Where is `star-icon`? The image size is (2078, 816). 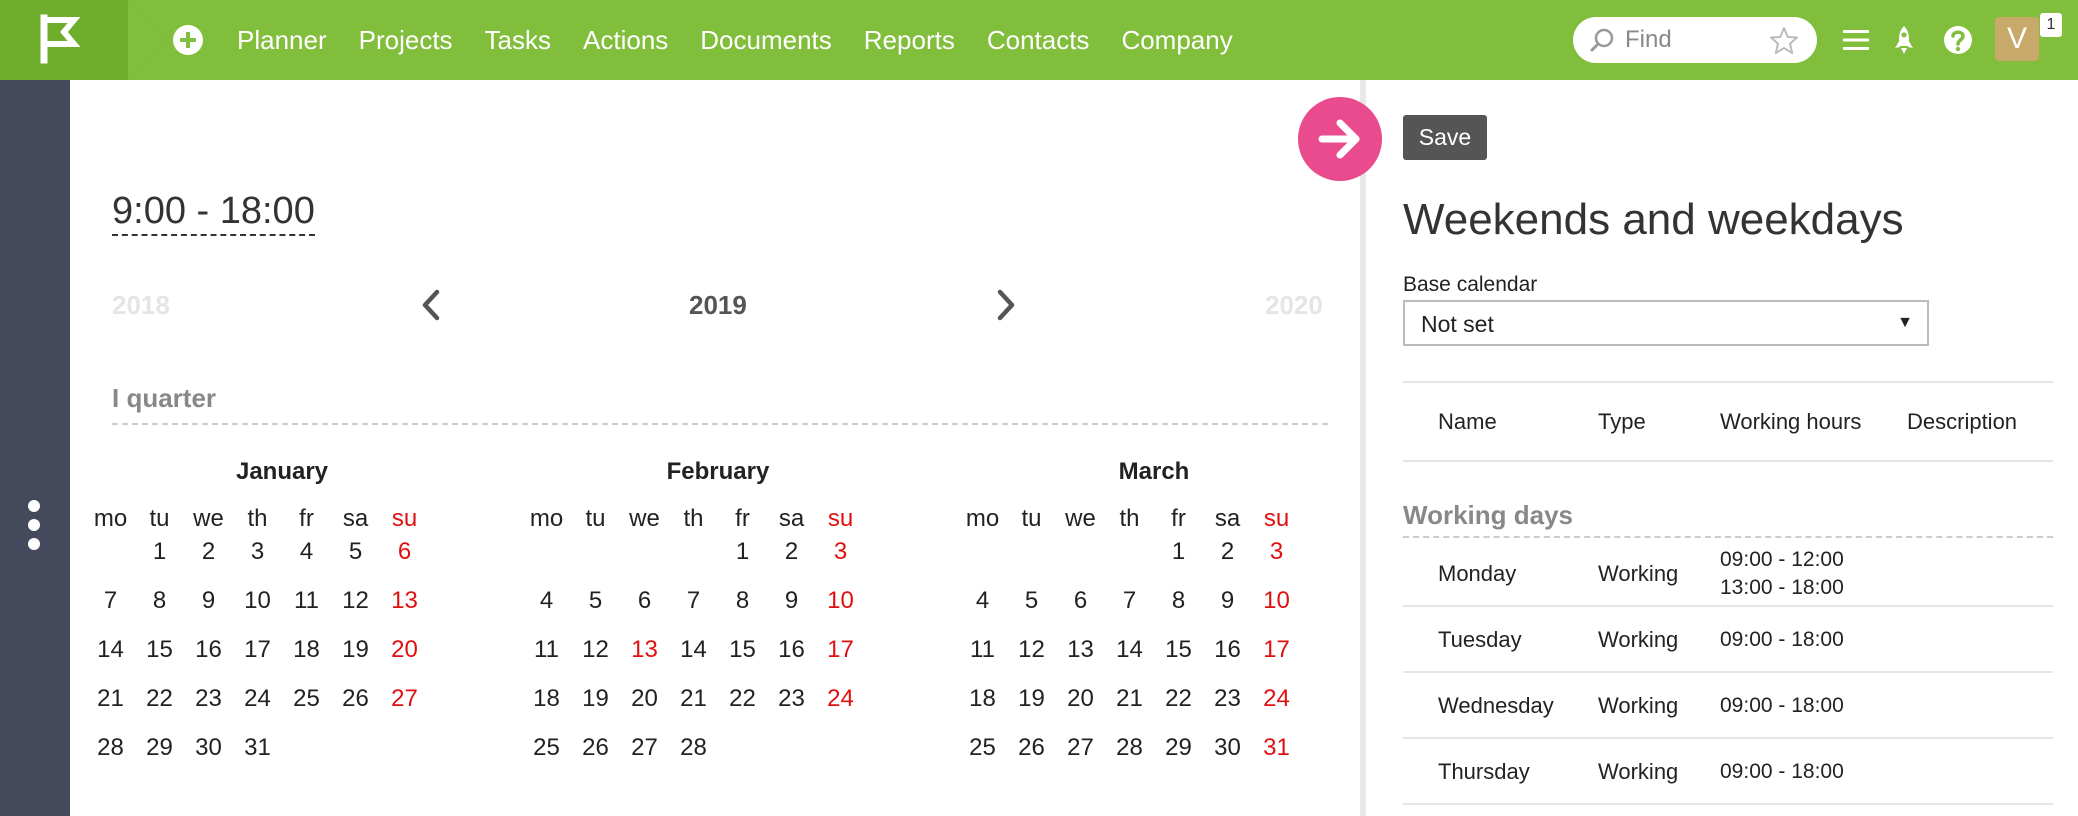
star-icon is located at coordinates (1784, 41).